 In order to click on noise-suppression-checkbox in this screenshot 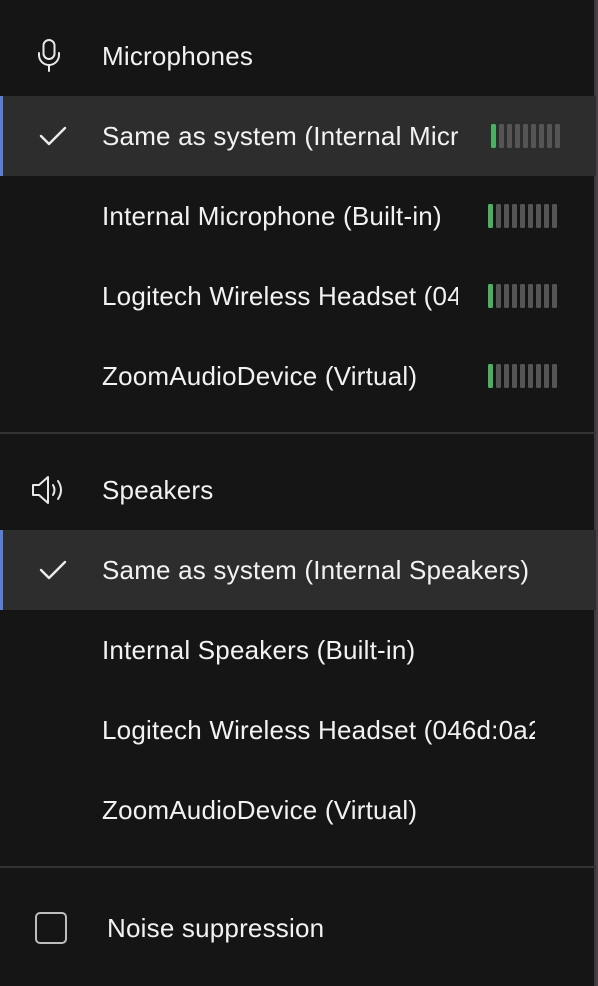, I will do `click(51, 928)`.